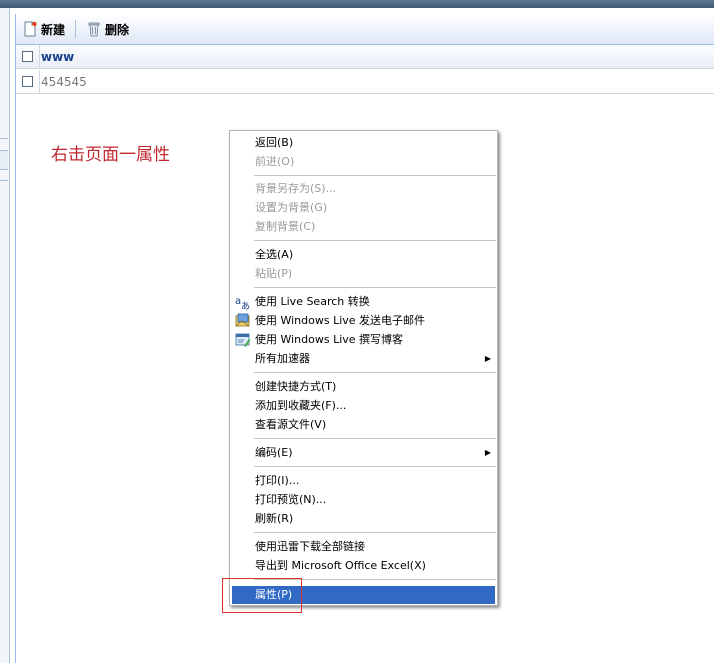  What do you see at coordinates (363, 453) in the screenshot?
I see `menu-item-encoding: 编码(E) ▶` at bounding box center [363, 453].